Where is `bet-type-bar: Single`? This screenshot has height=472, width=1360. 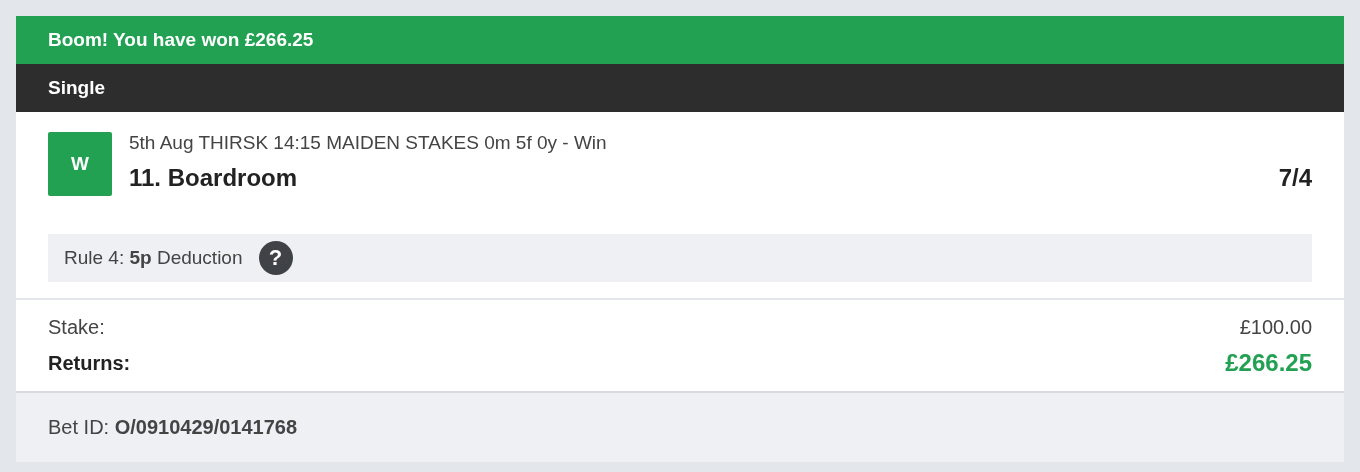 bet-type-bar: Single is located at coordinates (680, 88).